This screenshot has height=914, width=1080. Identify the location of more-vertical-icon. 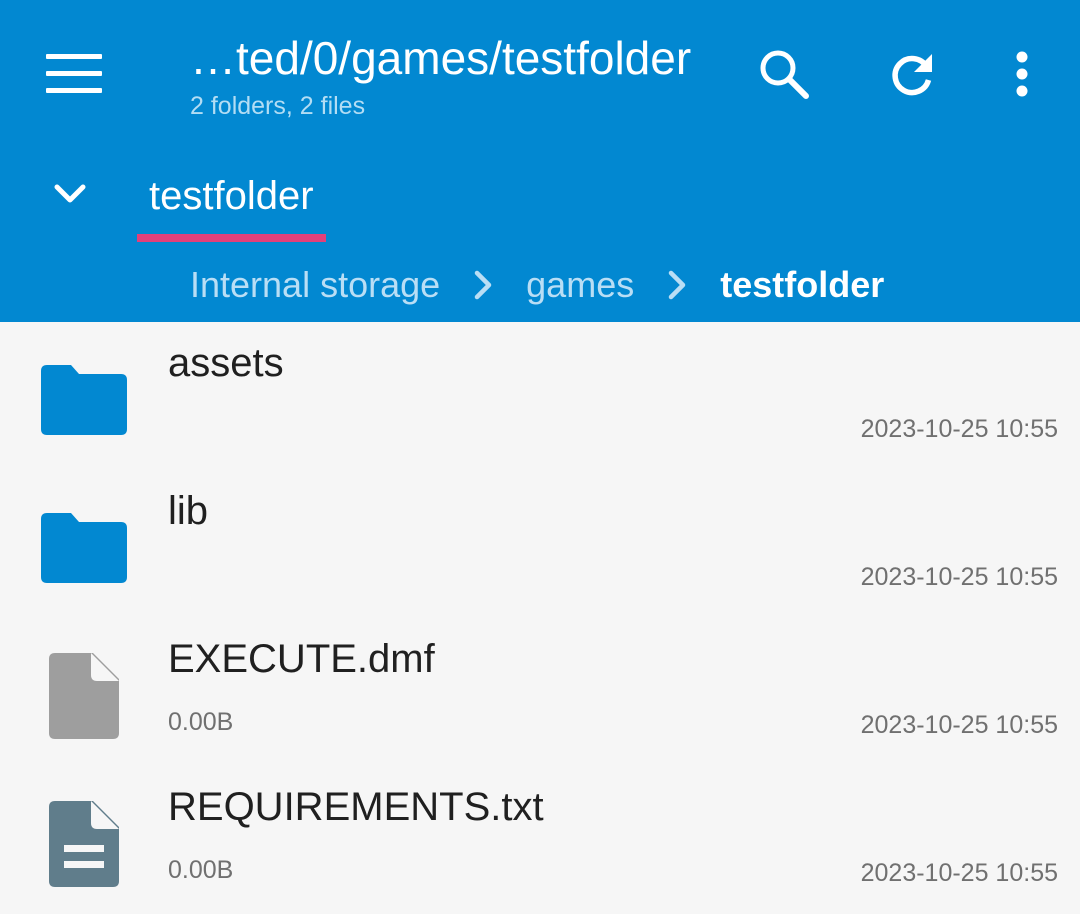
(1022, 74).